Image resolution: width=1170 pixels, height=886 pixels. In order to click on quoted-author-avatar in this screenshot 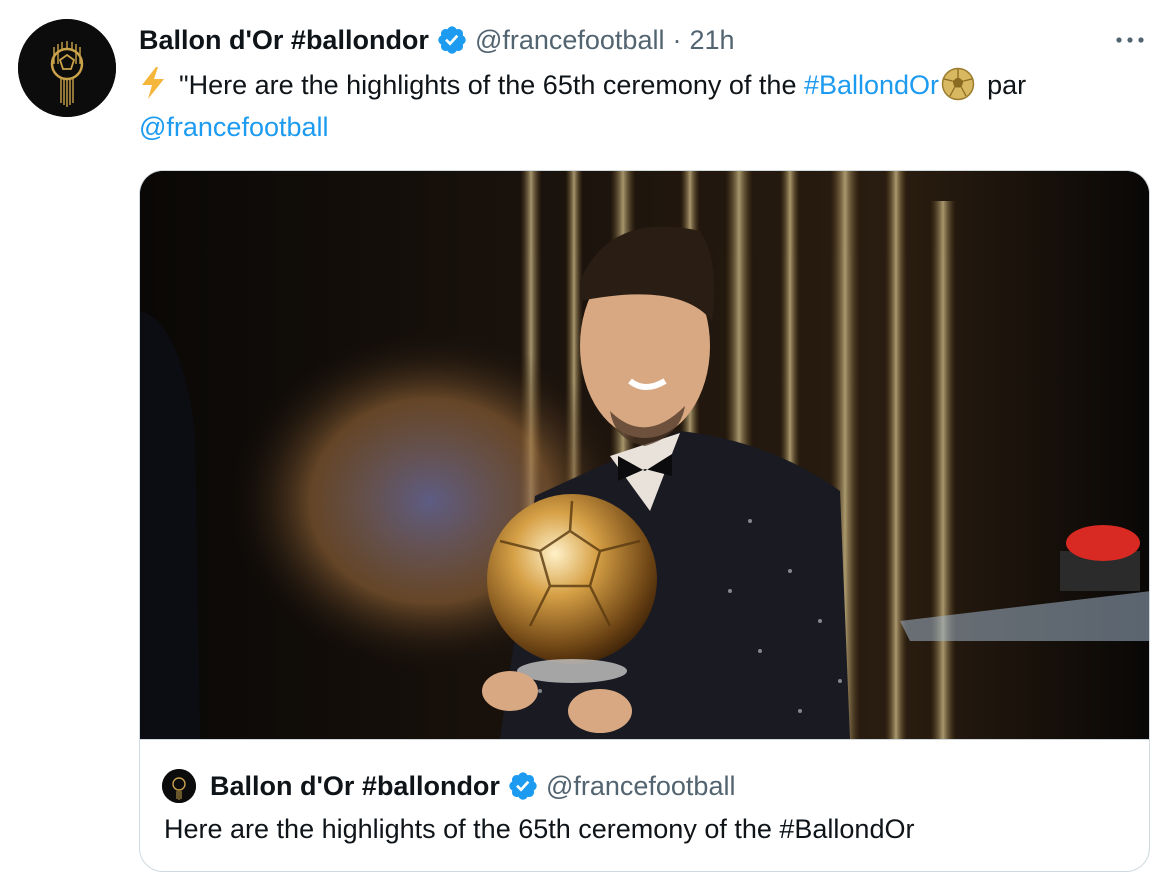, I will do `click(179, 786)`.